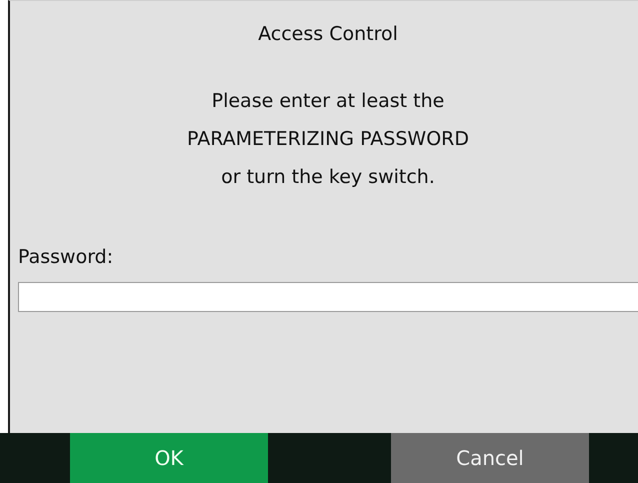 The image size is (638, 483). I want to click on message-line: Please enter at least the, so click(328, 101).